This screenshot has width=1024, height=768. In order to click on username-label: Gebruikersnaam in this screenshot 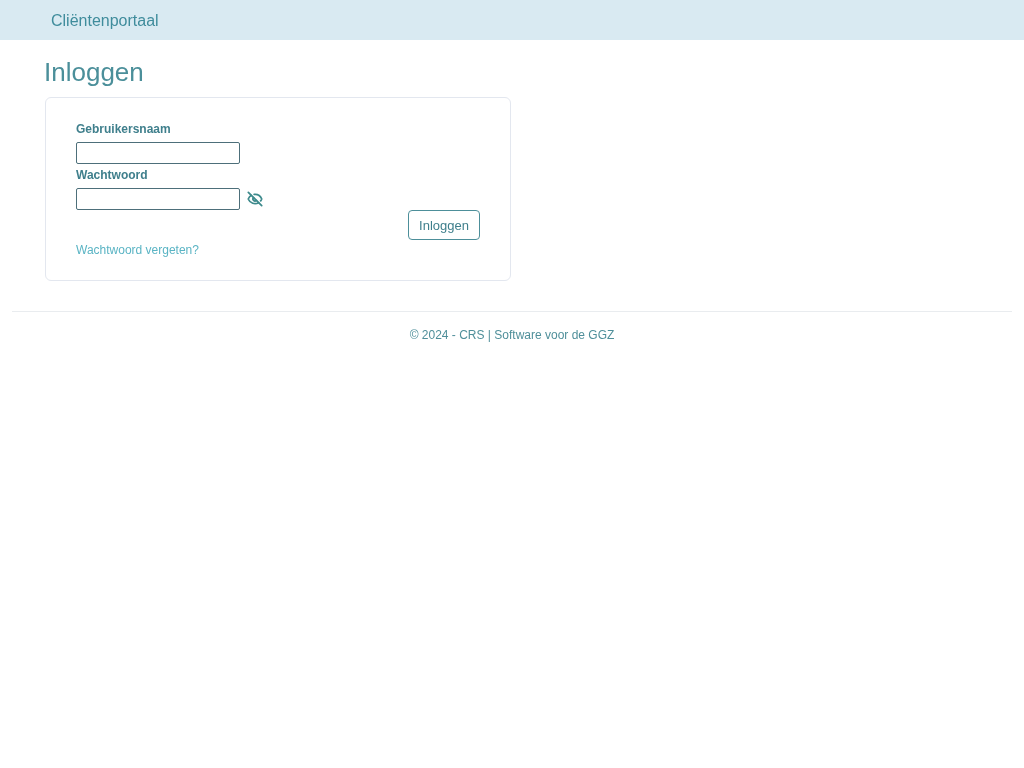, I will do `click(123, 129)`.